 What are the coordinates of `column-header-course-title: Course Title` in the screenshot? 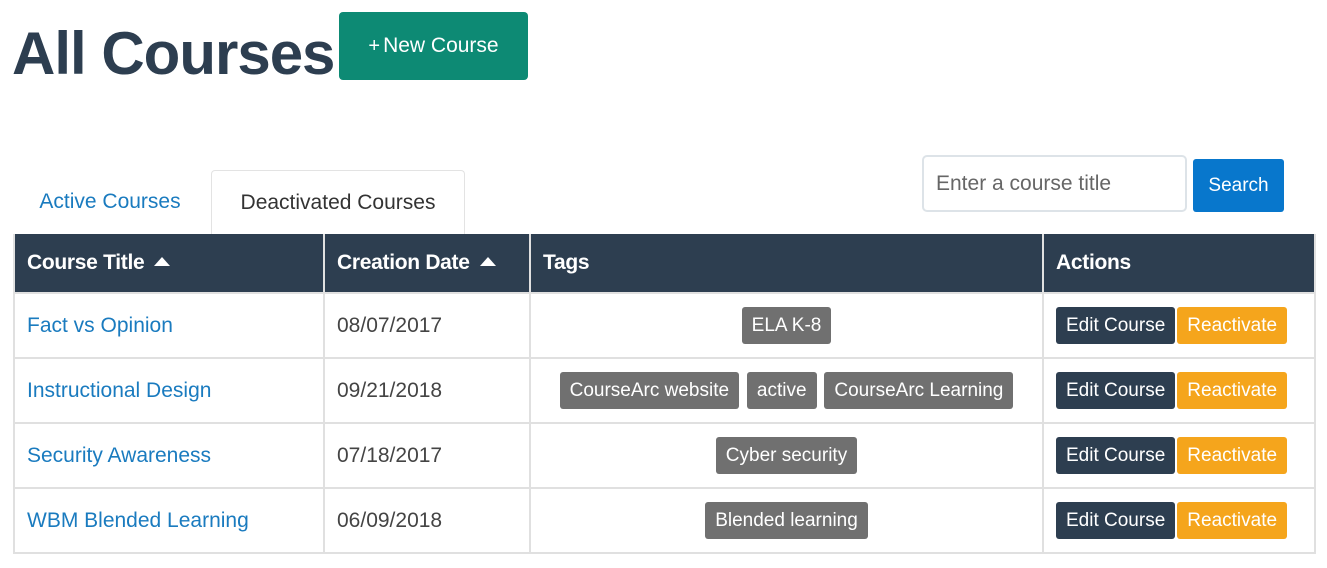 It's located at (169, 264).